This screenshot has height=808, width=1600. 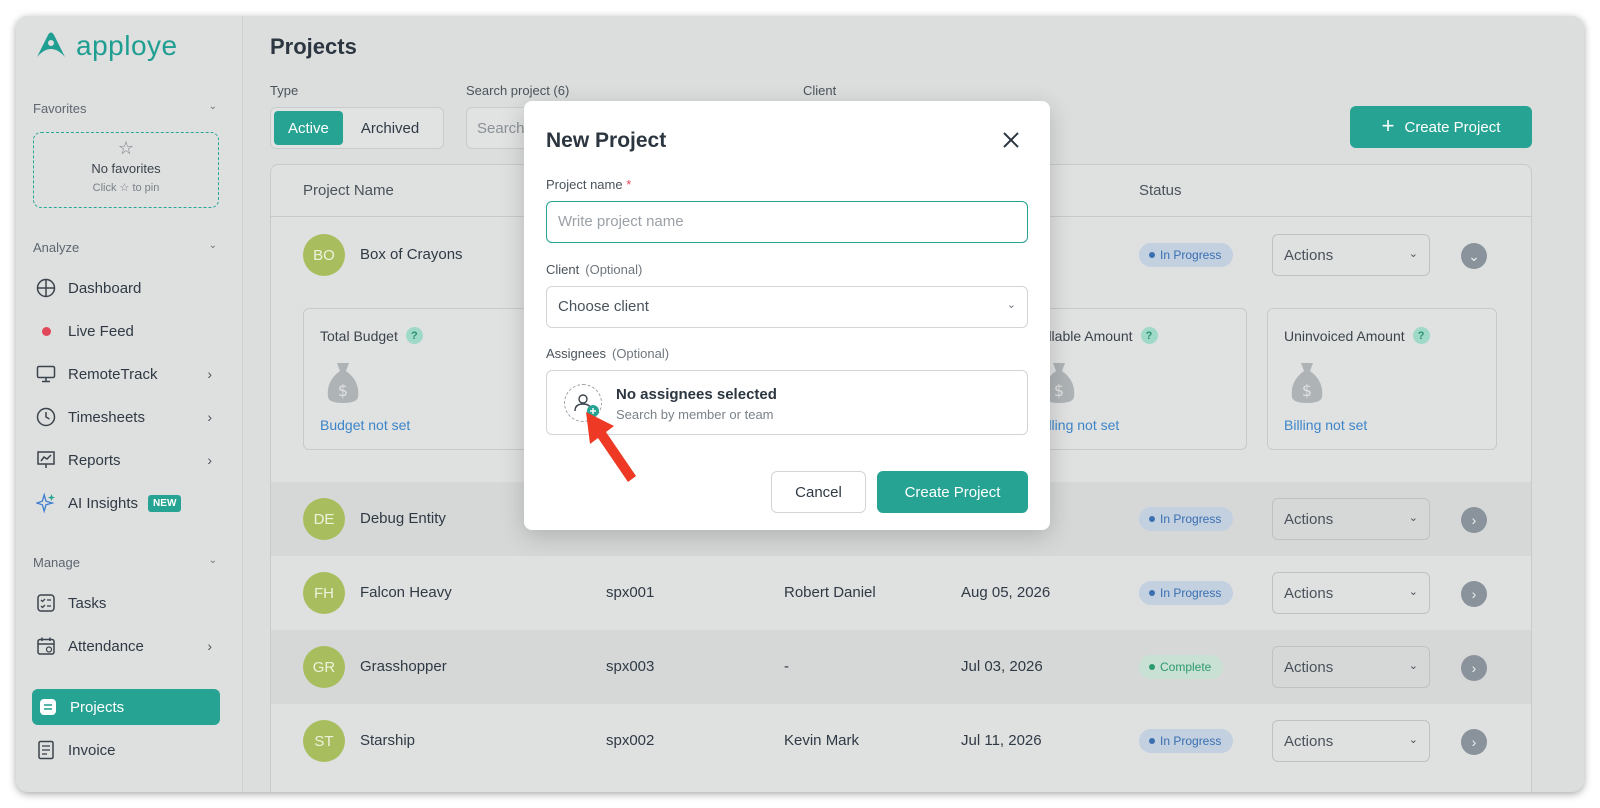 I want to click on analyze-label: Analyze, so click(x=56, y=247).